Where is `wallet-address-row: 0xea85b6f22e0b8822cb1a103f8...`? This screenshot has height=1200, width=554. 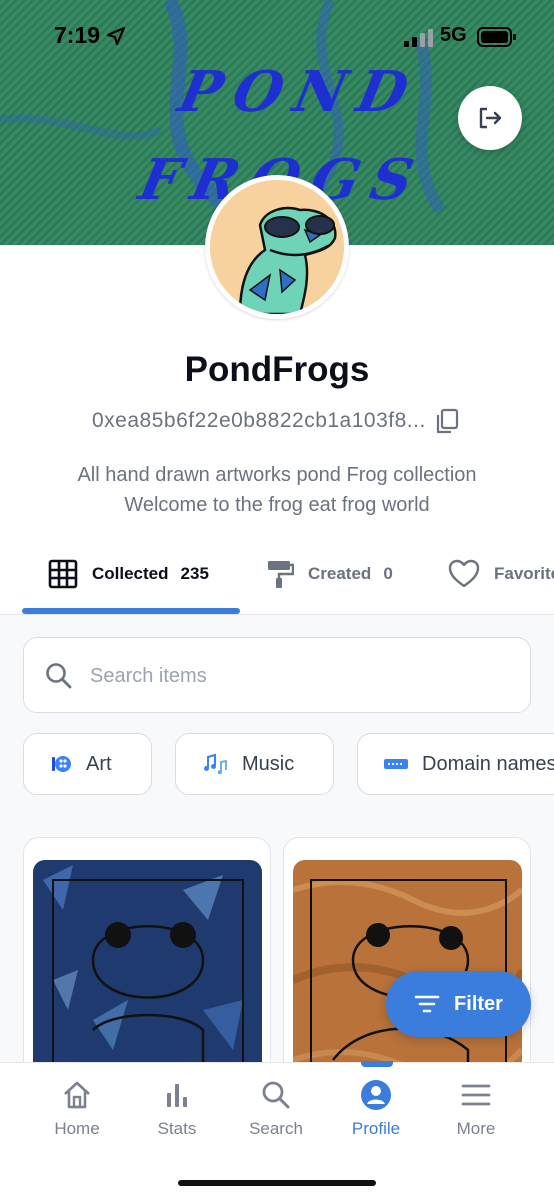 wallet-address-row: 0xea85b6f22e0b8822cb1a103f8... is located at coordinates (277, 423).